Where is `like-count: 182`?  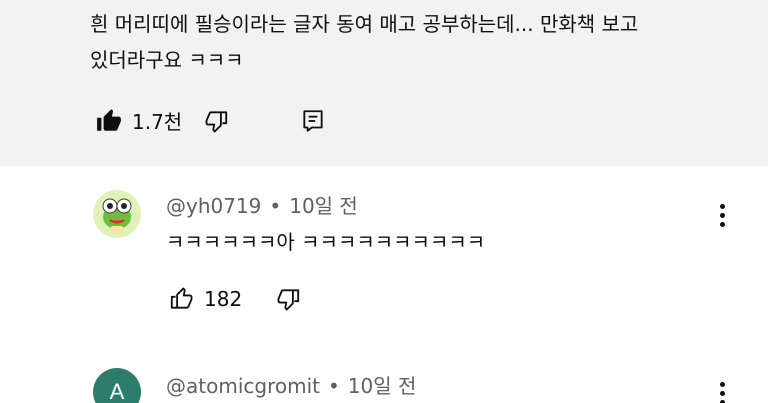
like-count: 182 is located at coordinates (223, 299).